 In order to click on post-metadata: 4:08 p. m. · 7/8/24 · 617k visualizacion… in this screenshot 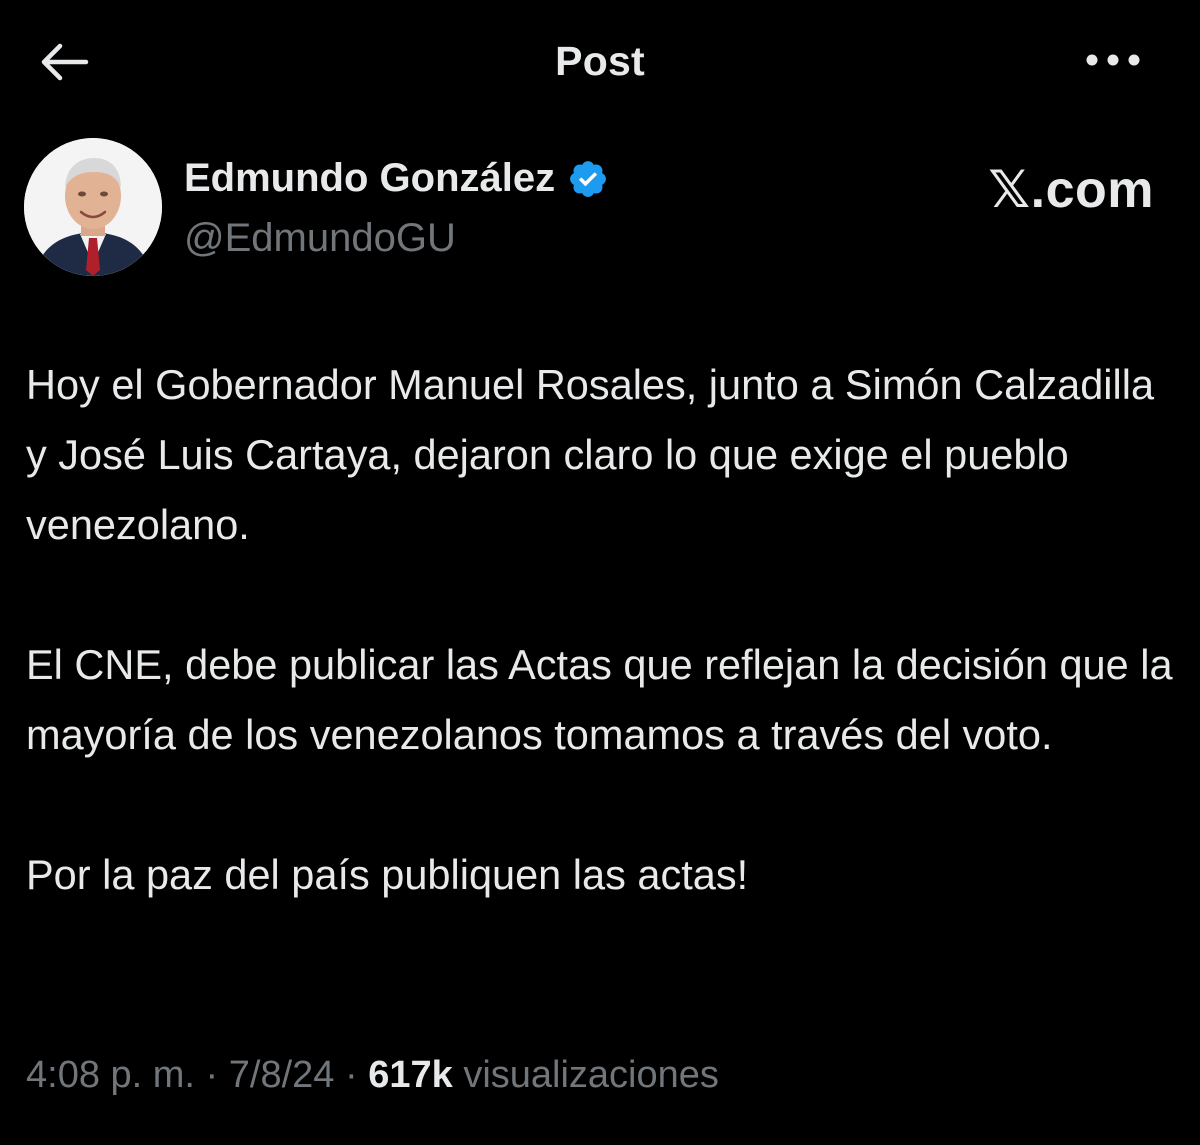, I will do `click(372, 1075)`.